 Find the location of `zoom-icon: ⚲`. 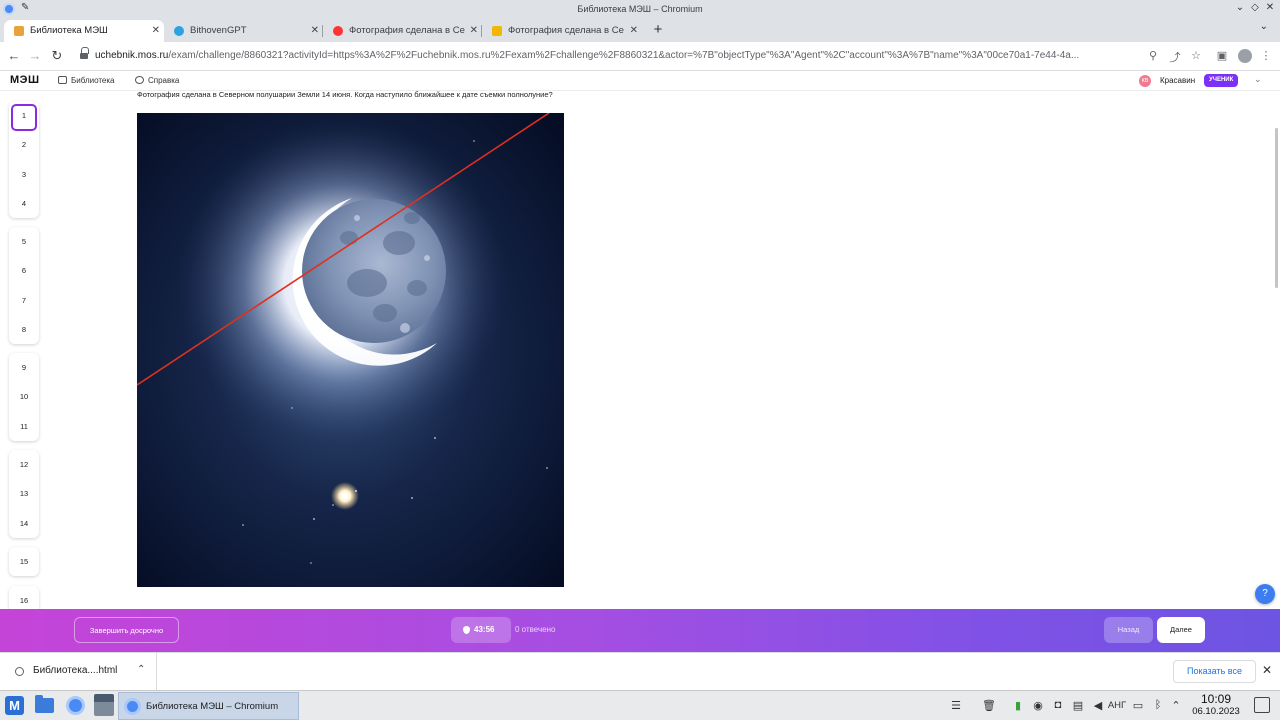

zoom-icon: ⚲ is located at coordinates (1153, 55).